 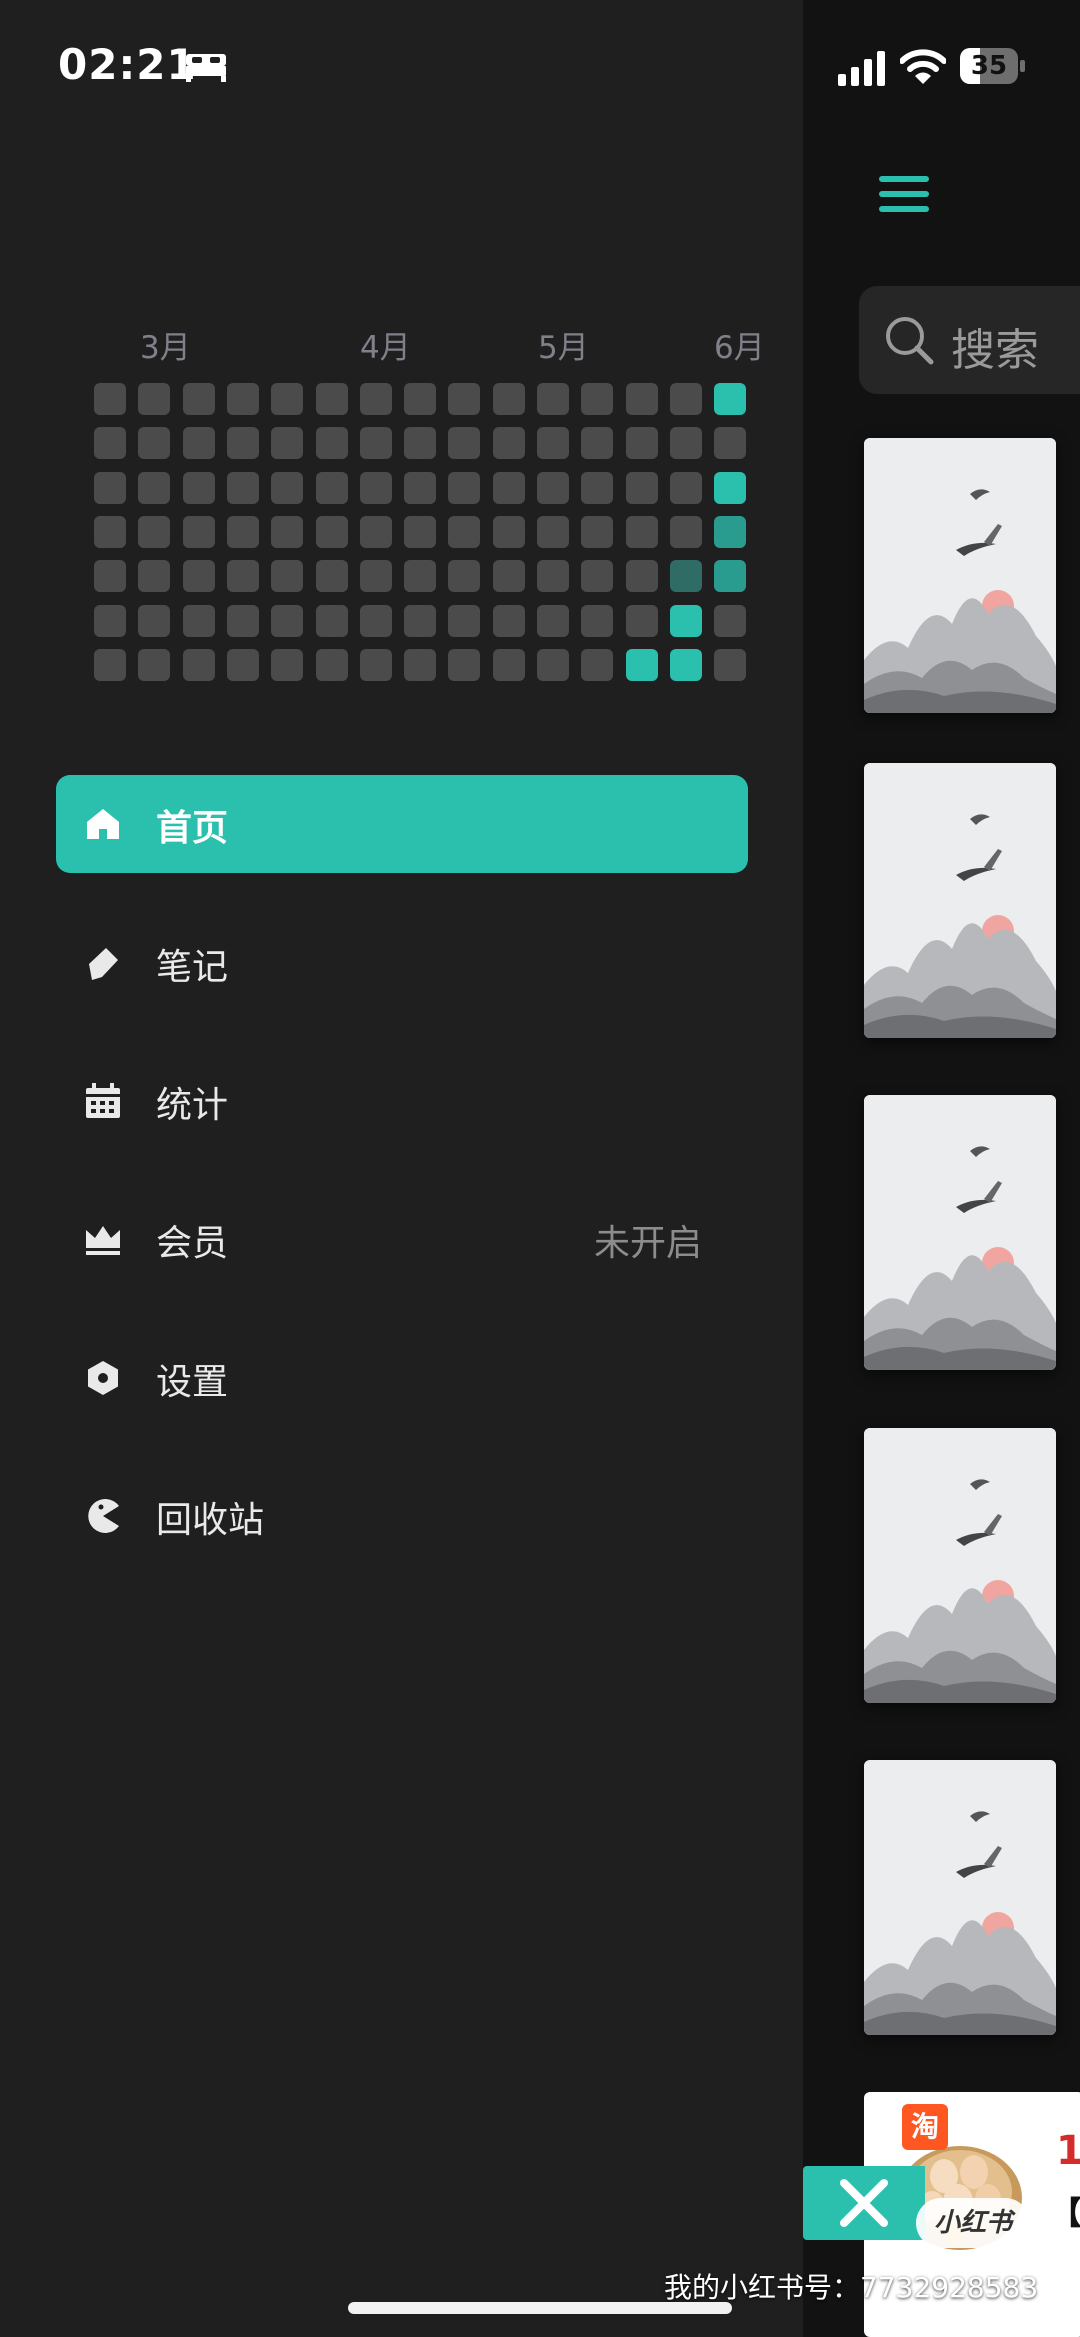 What do you see at coordinates (563, 348) in the screenshot?
I see `month-label: 5月` at bounding box center [563, 348].